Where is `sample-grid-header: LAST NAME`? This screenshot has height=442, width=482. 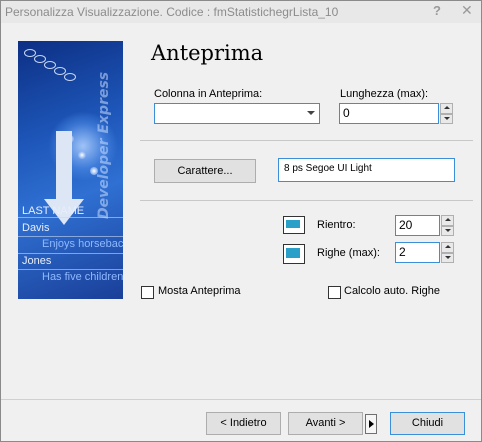 sample-grid-header: LAST NAME is located at coordinates (53, 211).